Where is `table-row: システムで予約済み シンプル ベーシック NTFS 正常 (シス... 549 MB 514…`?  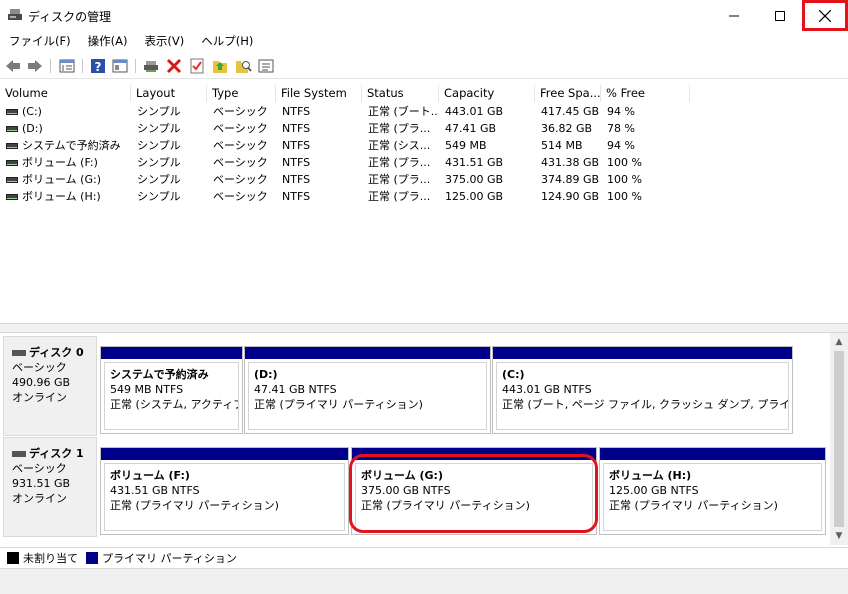 table-row: システムで予約済み シンプル ベーシック NTFS 正常 (シス... 549 MB 514… is located at coordinates (424, 145).